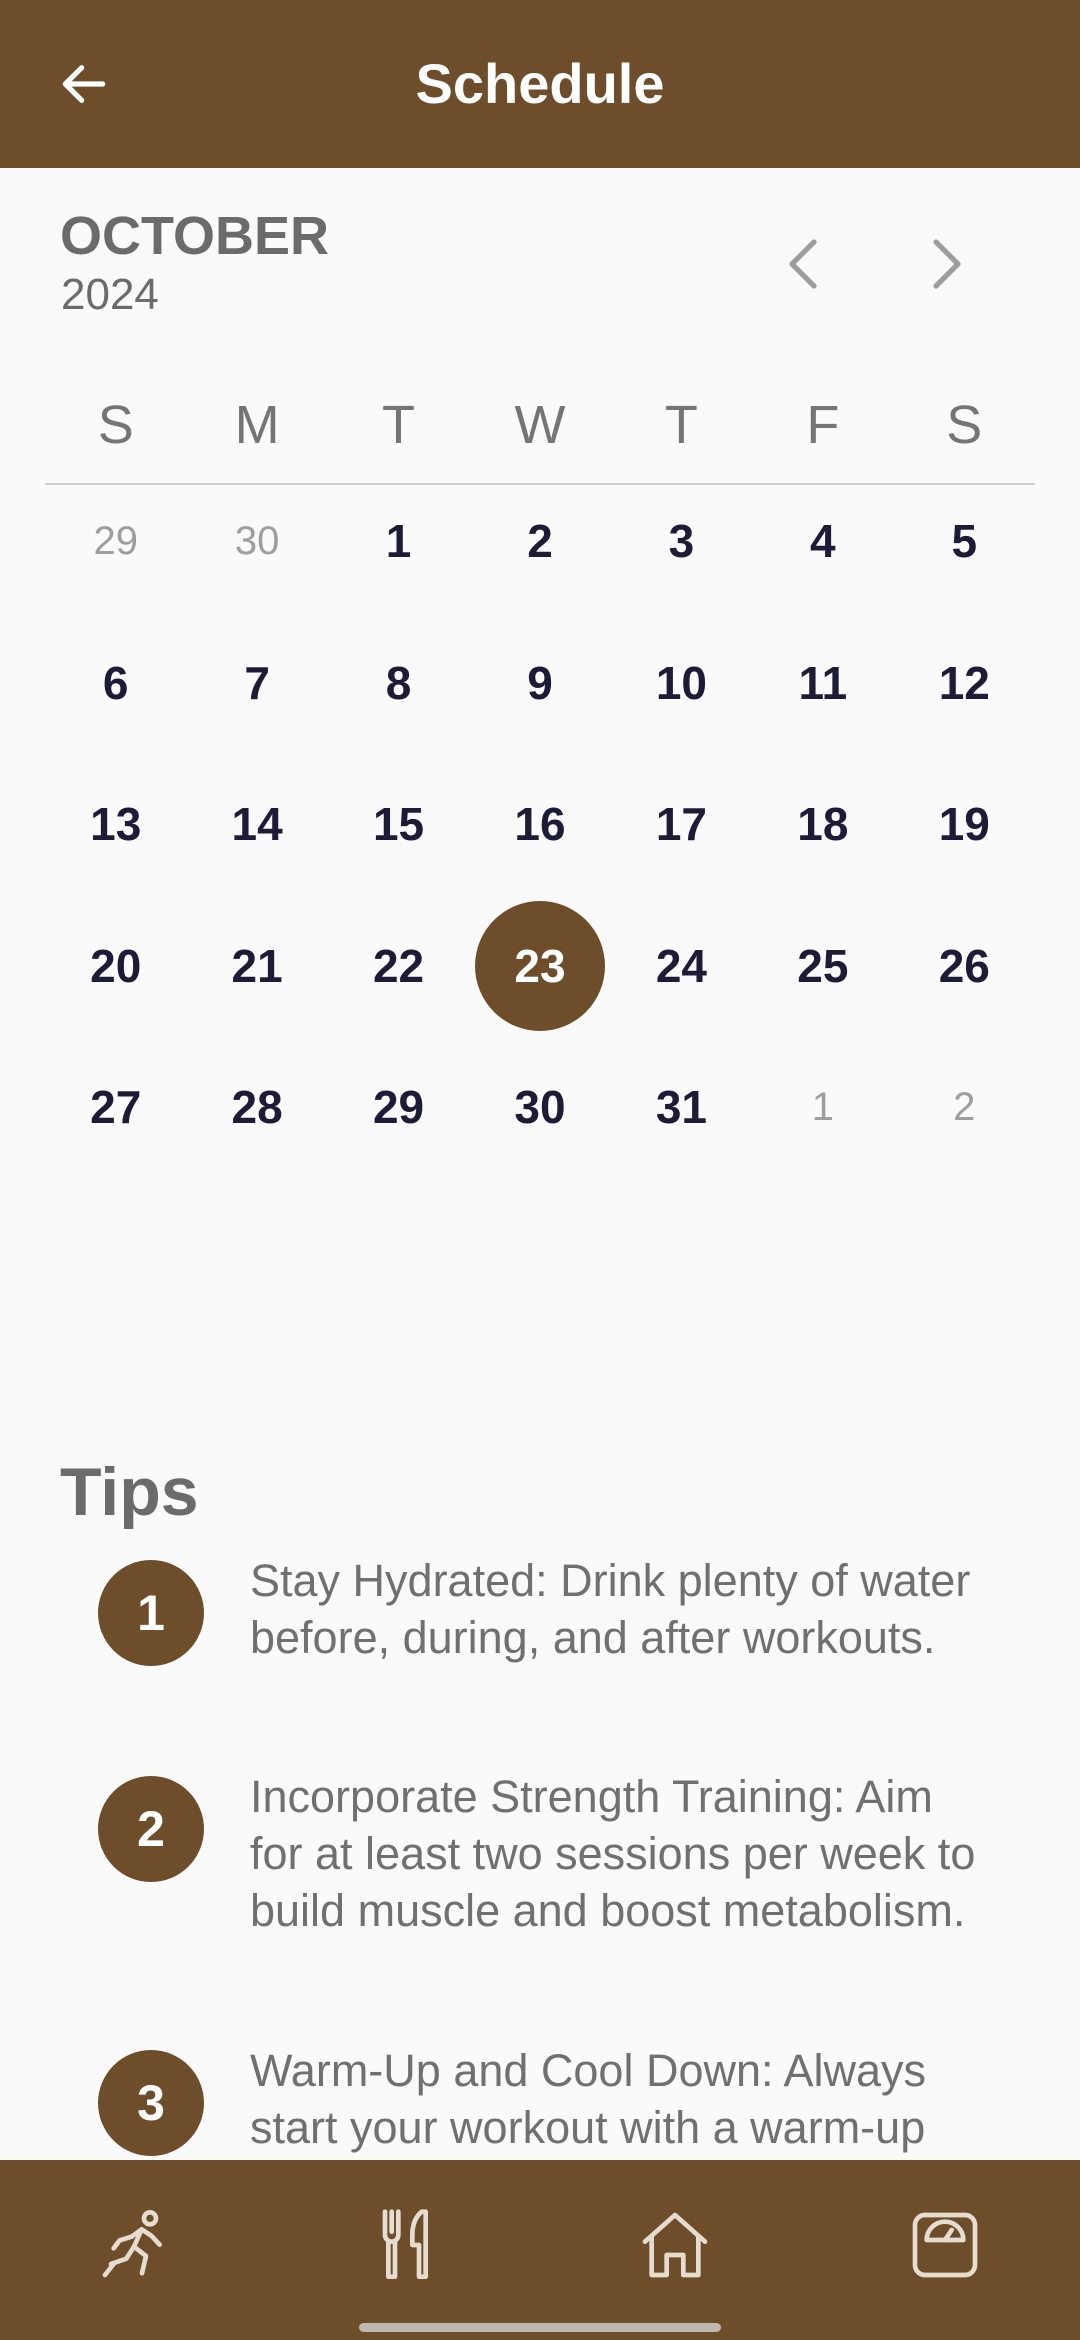  What do you see at coordinates (151, 2103) in the screenshot?
I see `tip-number-badge: 3` at bounding box center [151, 2103].